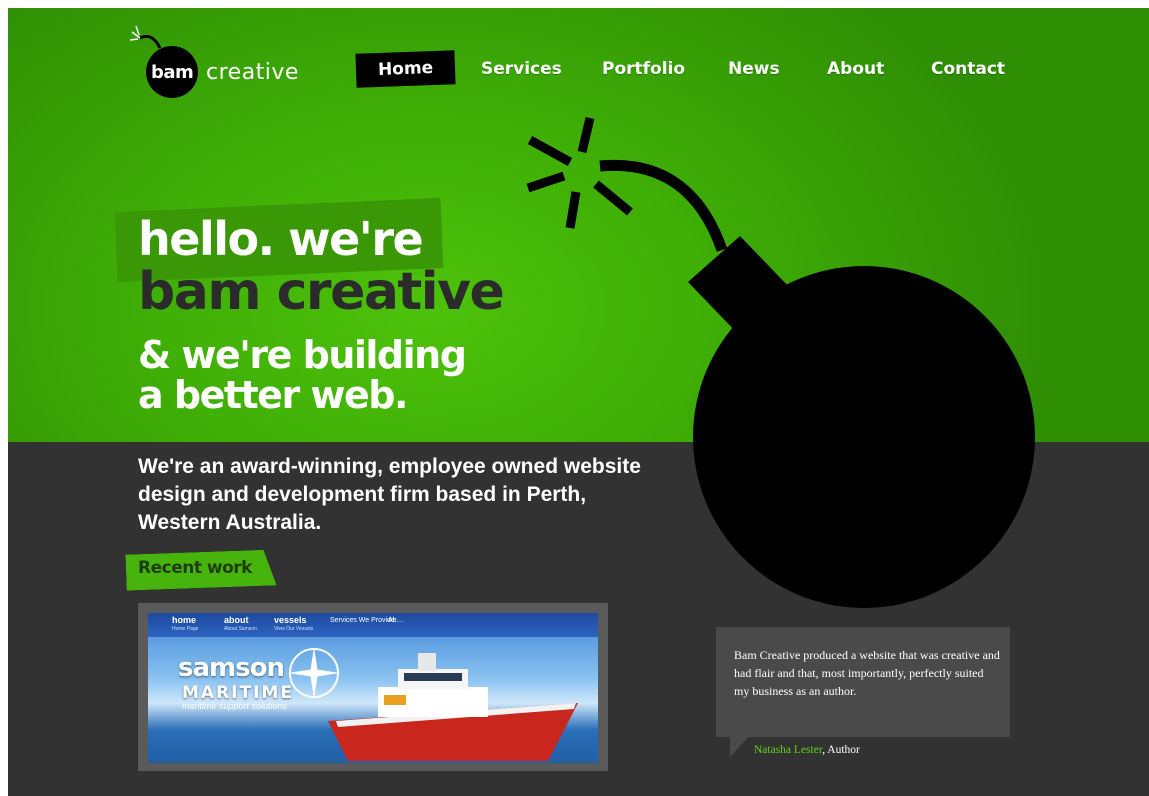 Image resolution: width=1149 pixels, height=796 pixels. I want to click on headline-brand: bam creative, so click(321, 292).